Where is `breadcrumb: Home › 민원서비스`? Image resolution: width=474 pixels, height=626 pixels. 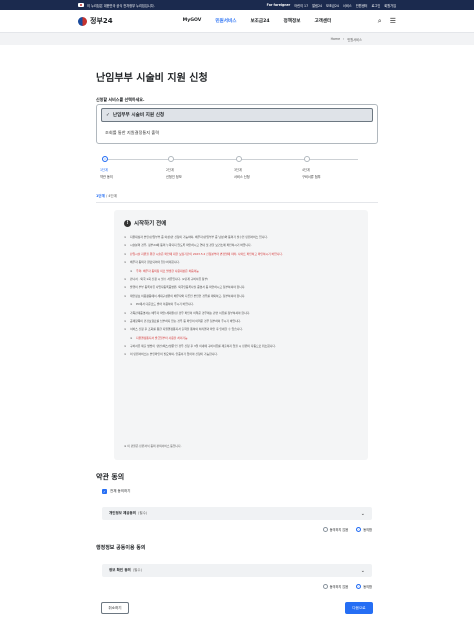 breadcrumb: Home › 민원서비스 is located at coordinates (237, 39).